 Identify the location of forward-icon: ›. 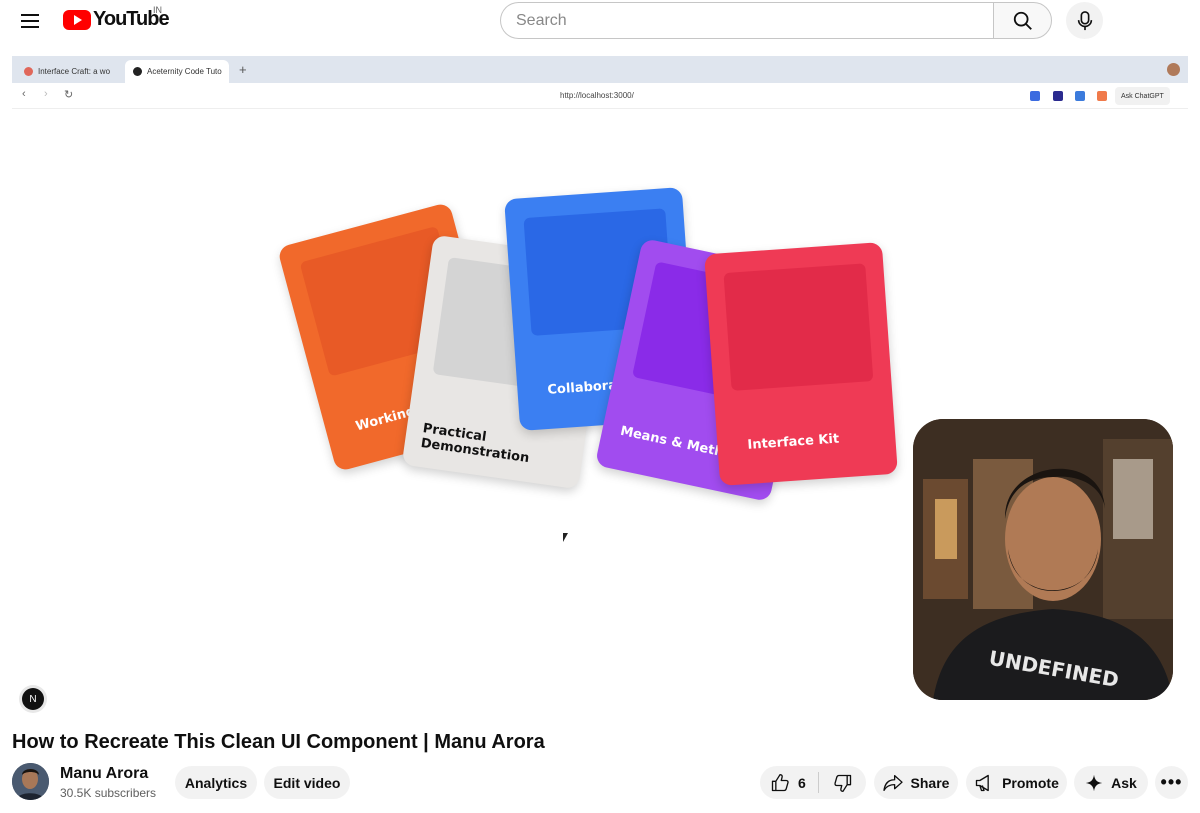
(46, 94).